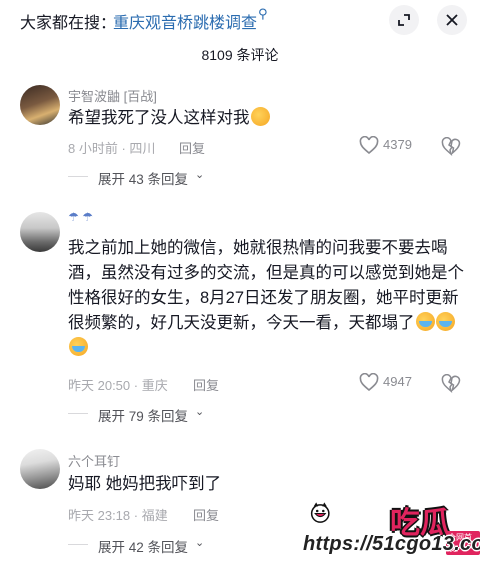 The image size is (480, 562). Describe the element at coordinates (143, 416) in the screenshot. I see `expand-replies-label: 展开 79 条回复` at that location.